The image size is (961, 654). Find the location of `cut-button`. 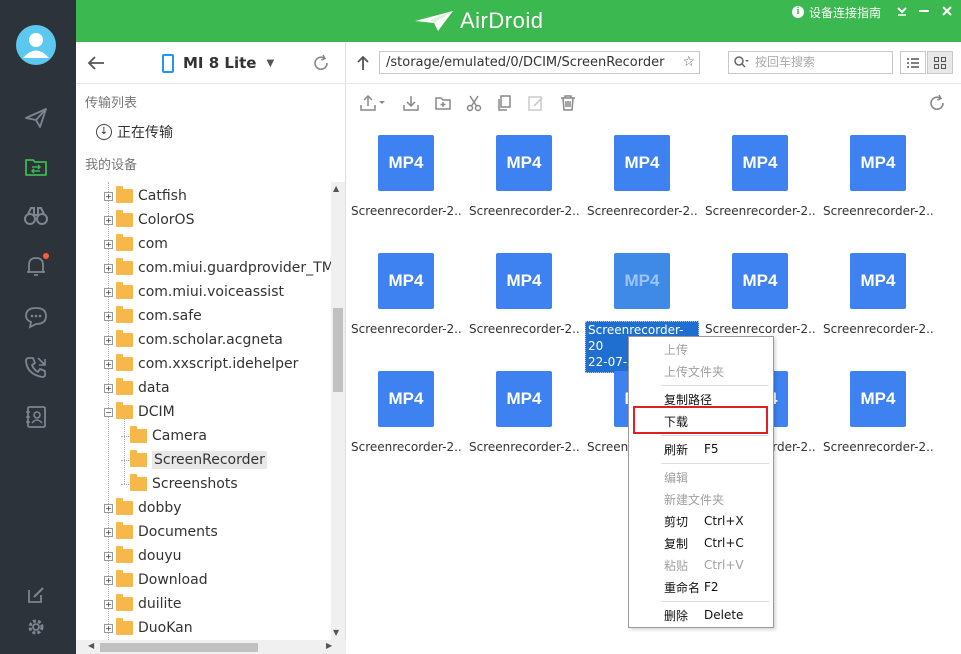

cut-button is located at coordinates (474, 103).